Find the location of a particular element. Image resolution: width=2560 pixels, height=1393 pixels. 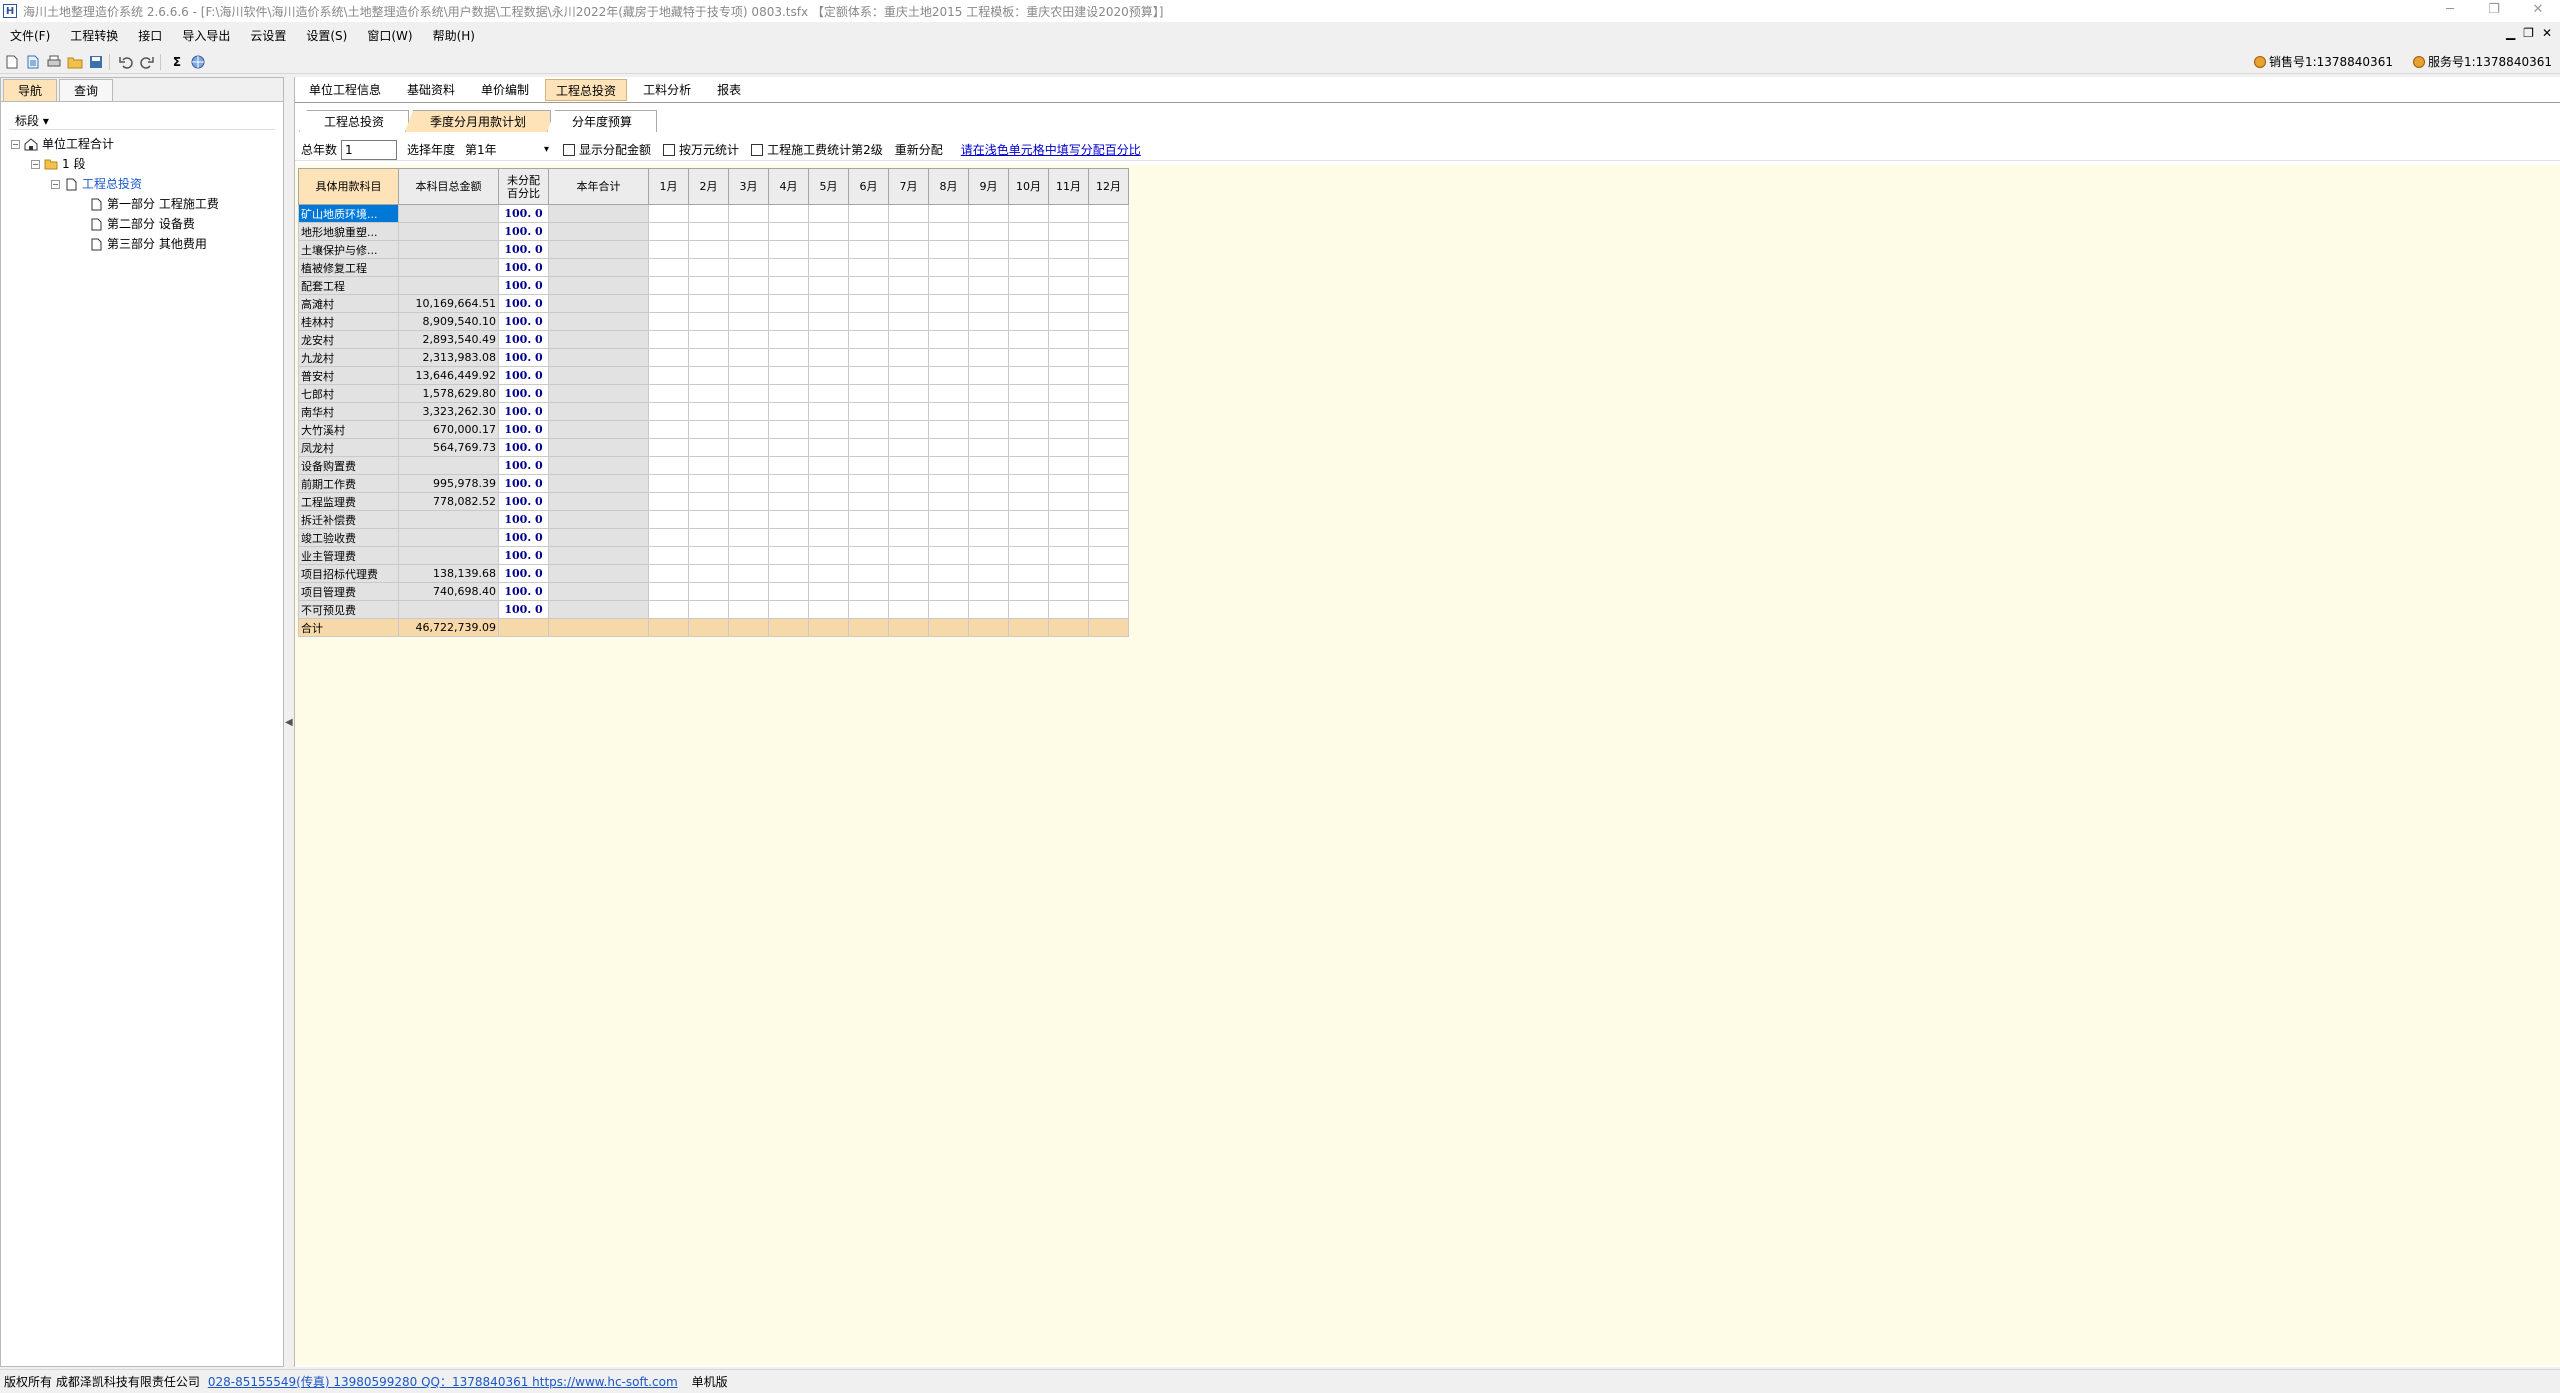

menu-help: 帮助(H) is located at coordinates (454, 36).